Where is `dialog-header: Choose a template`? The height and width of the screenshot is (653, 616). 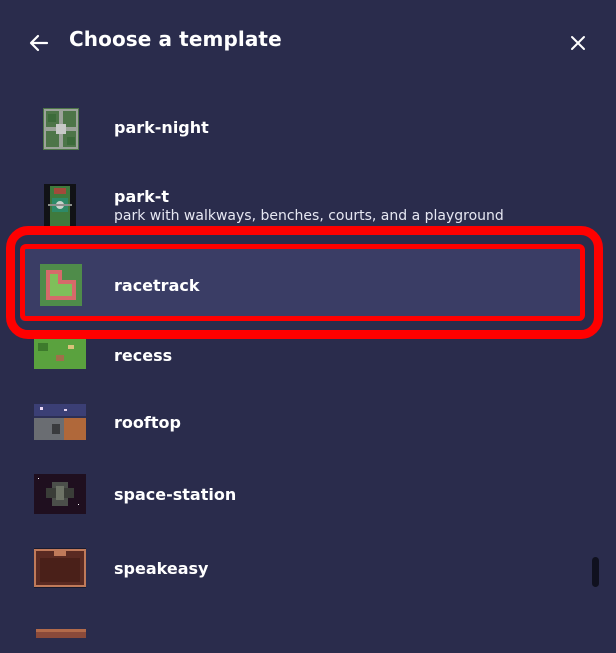
dialog-header: Choose a template is located at coordinates (308, 42).